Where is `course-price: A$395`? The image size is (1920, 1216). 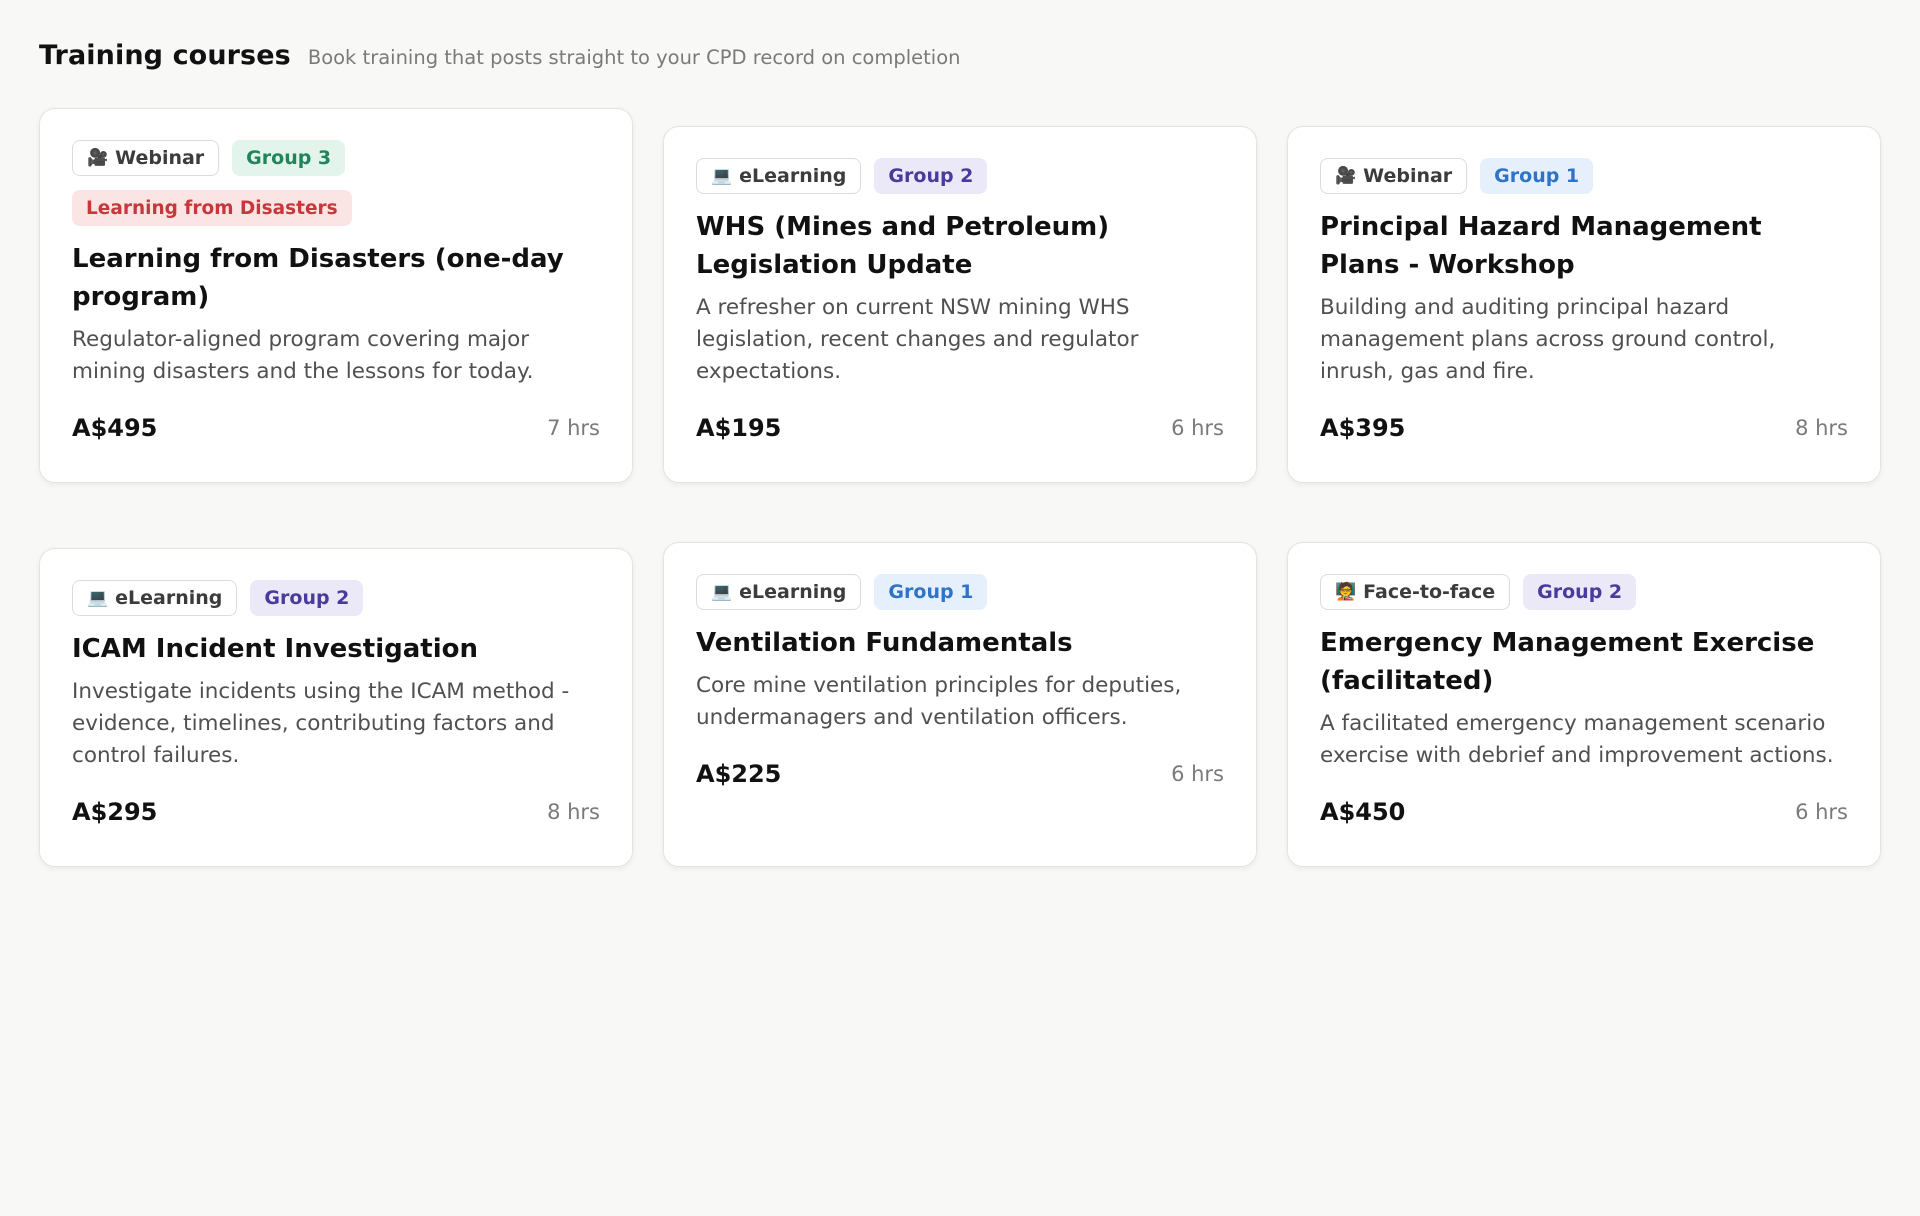
course-price: A$395 is located at coordinates (1363, 428).